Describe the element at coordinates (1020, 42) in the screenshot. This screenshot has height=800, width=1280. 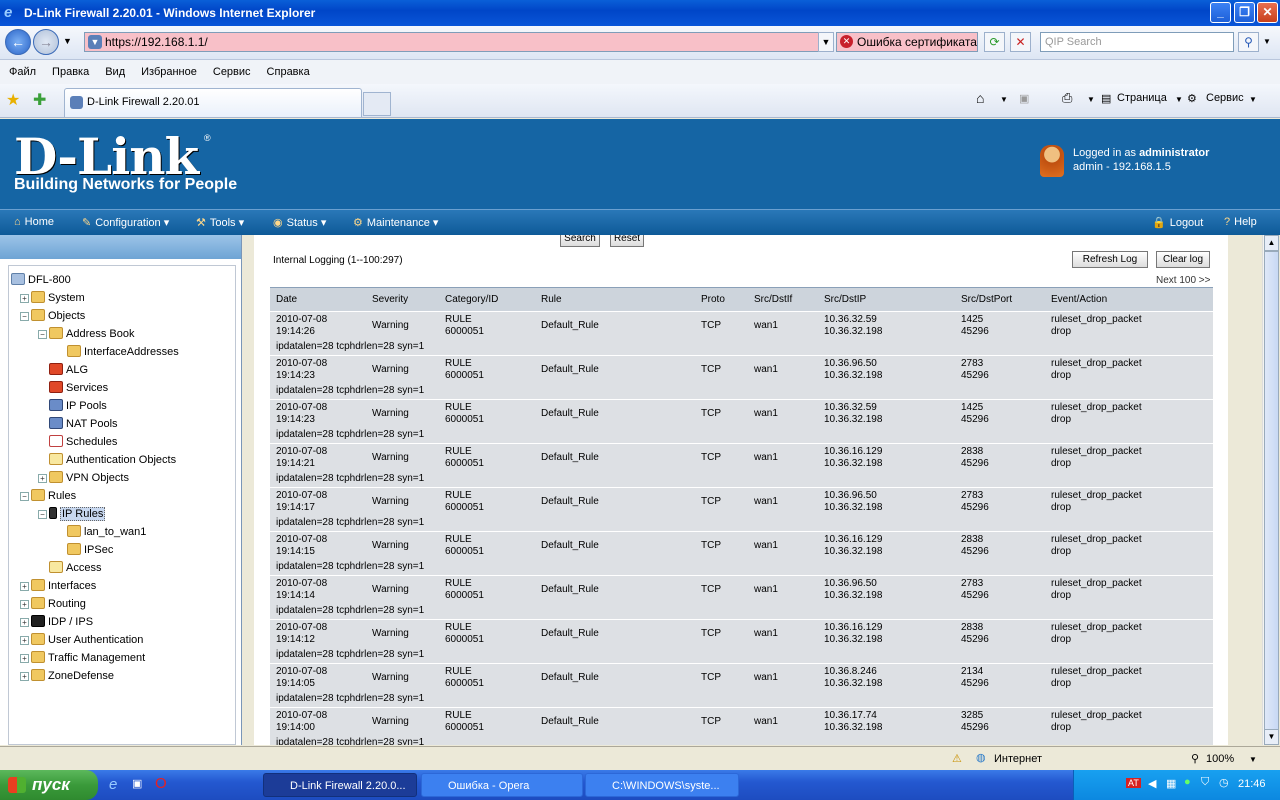
I see `stop-button: ✕` at that location.